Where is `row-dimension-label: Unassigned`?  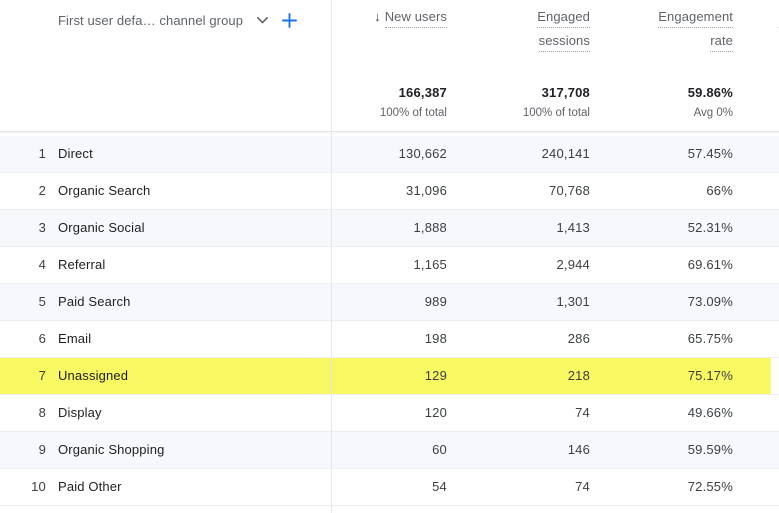
row-dimension-label: Unassigned is located at coordinates (190, 376).